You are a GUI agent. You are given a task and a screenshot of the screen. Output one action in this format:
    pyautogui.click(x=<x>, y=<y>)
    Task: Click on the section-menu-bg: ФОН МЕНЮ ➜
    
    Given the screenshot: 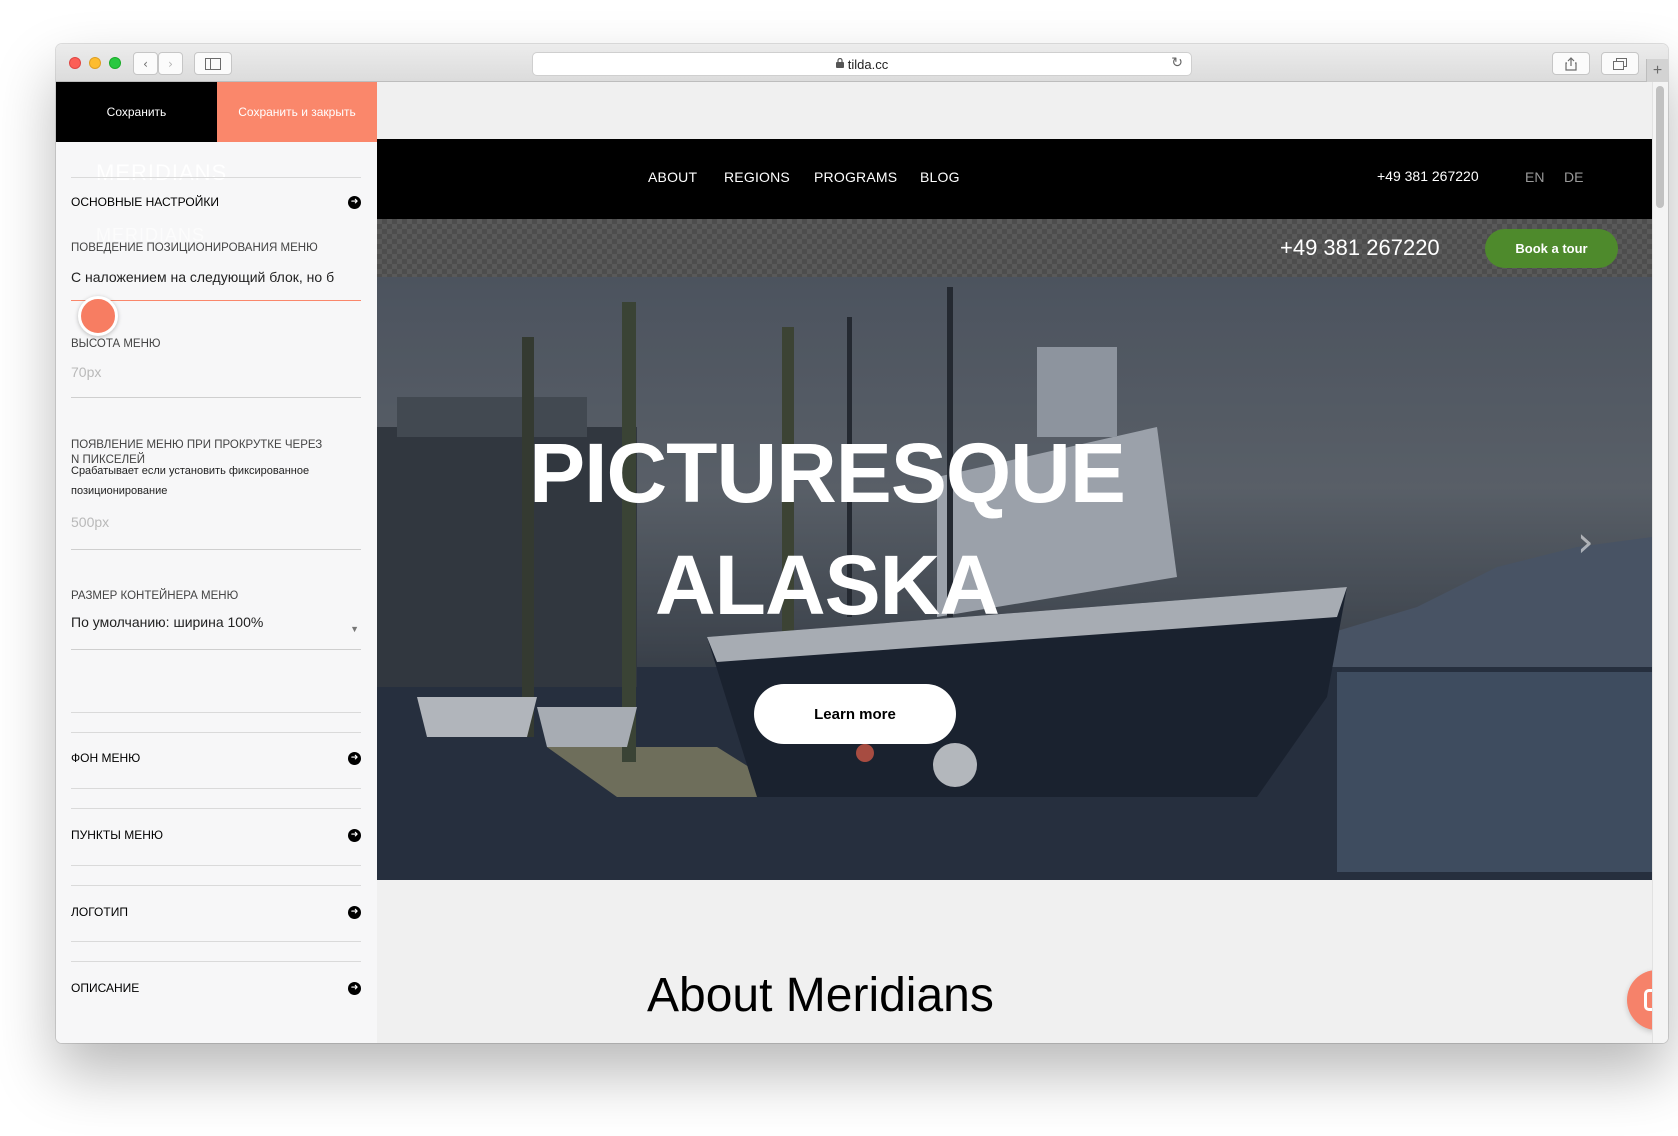 What is the action you would take?
    pyautogui.click(x=216, y=758)
    